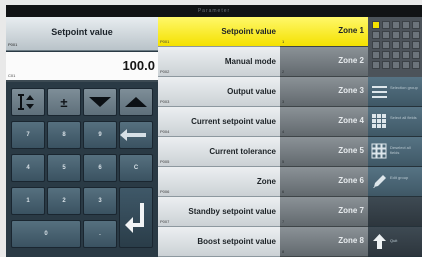 Image resolution: width=422 pixels, height=257 pixels. What do you see at coordinates (283, 161) in the screenshot?
I see `zone-number: 5` at bounding box center [283, 161].